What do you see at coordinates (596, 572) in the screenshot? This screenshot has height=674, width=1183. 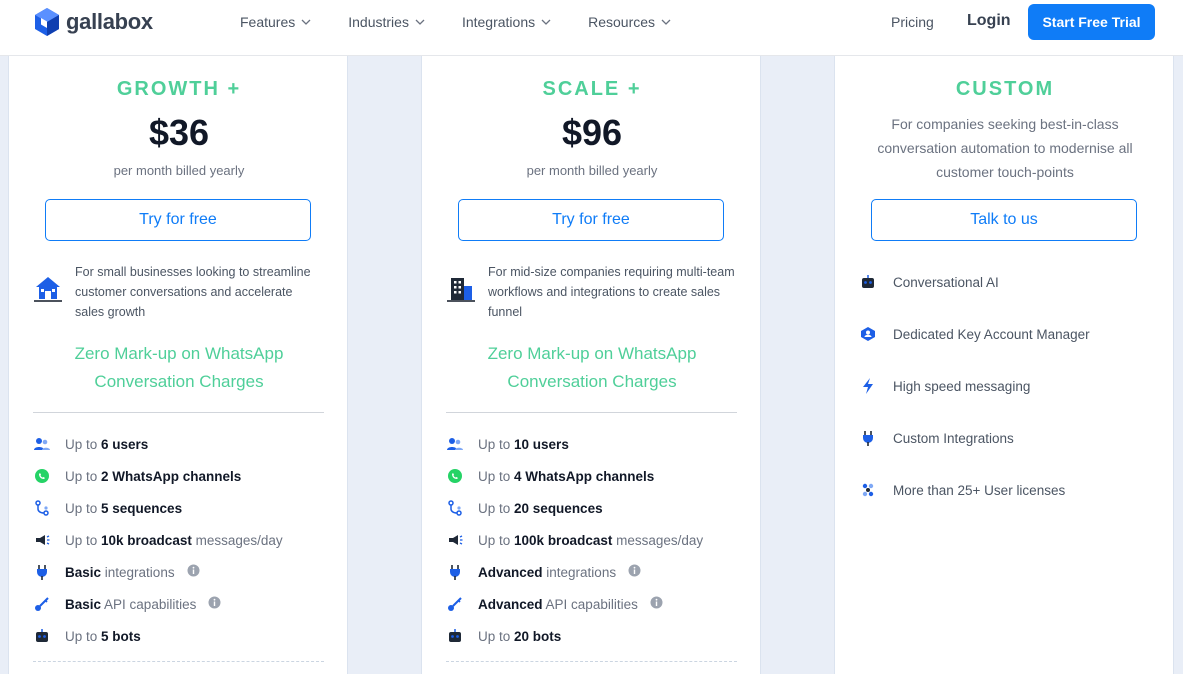 I see `feature-integrations: Advanced integrations` at bounding box center [596, 572].